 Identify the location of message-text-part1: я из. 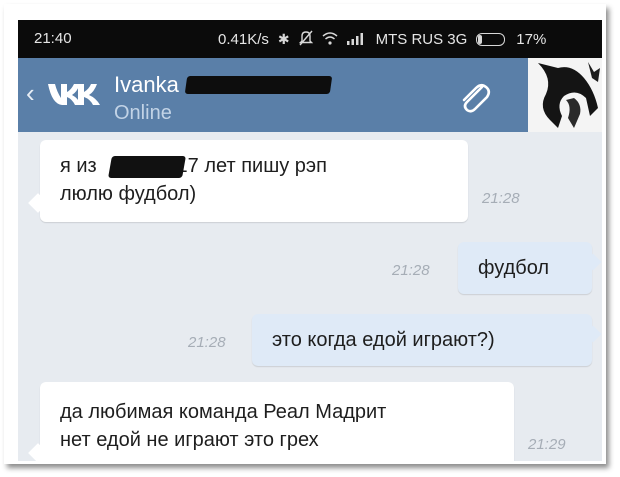
(78, 166).